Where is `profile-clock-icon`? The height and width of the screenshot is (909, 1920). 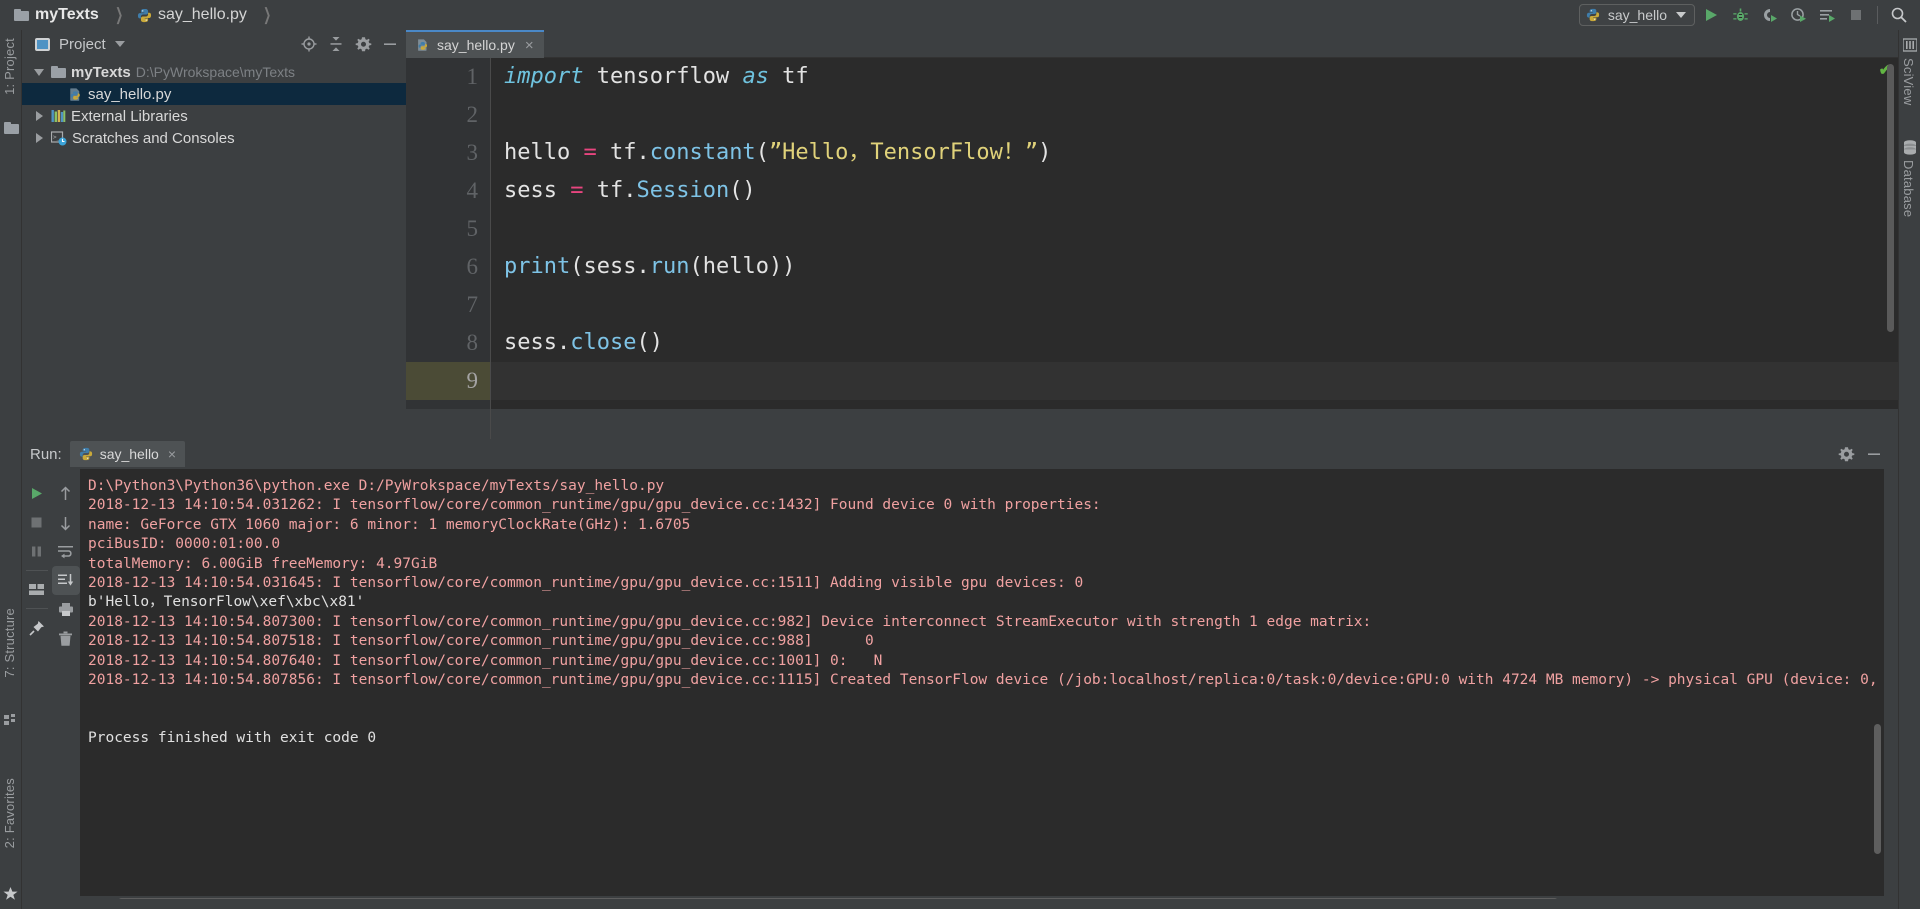
profile-clock-icon is located at coordinates (1798, 14).